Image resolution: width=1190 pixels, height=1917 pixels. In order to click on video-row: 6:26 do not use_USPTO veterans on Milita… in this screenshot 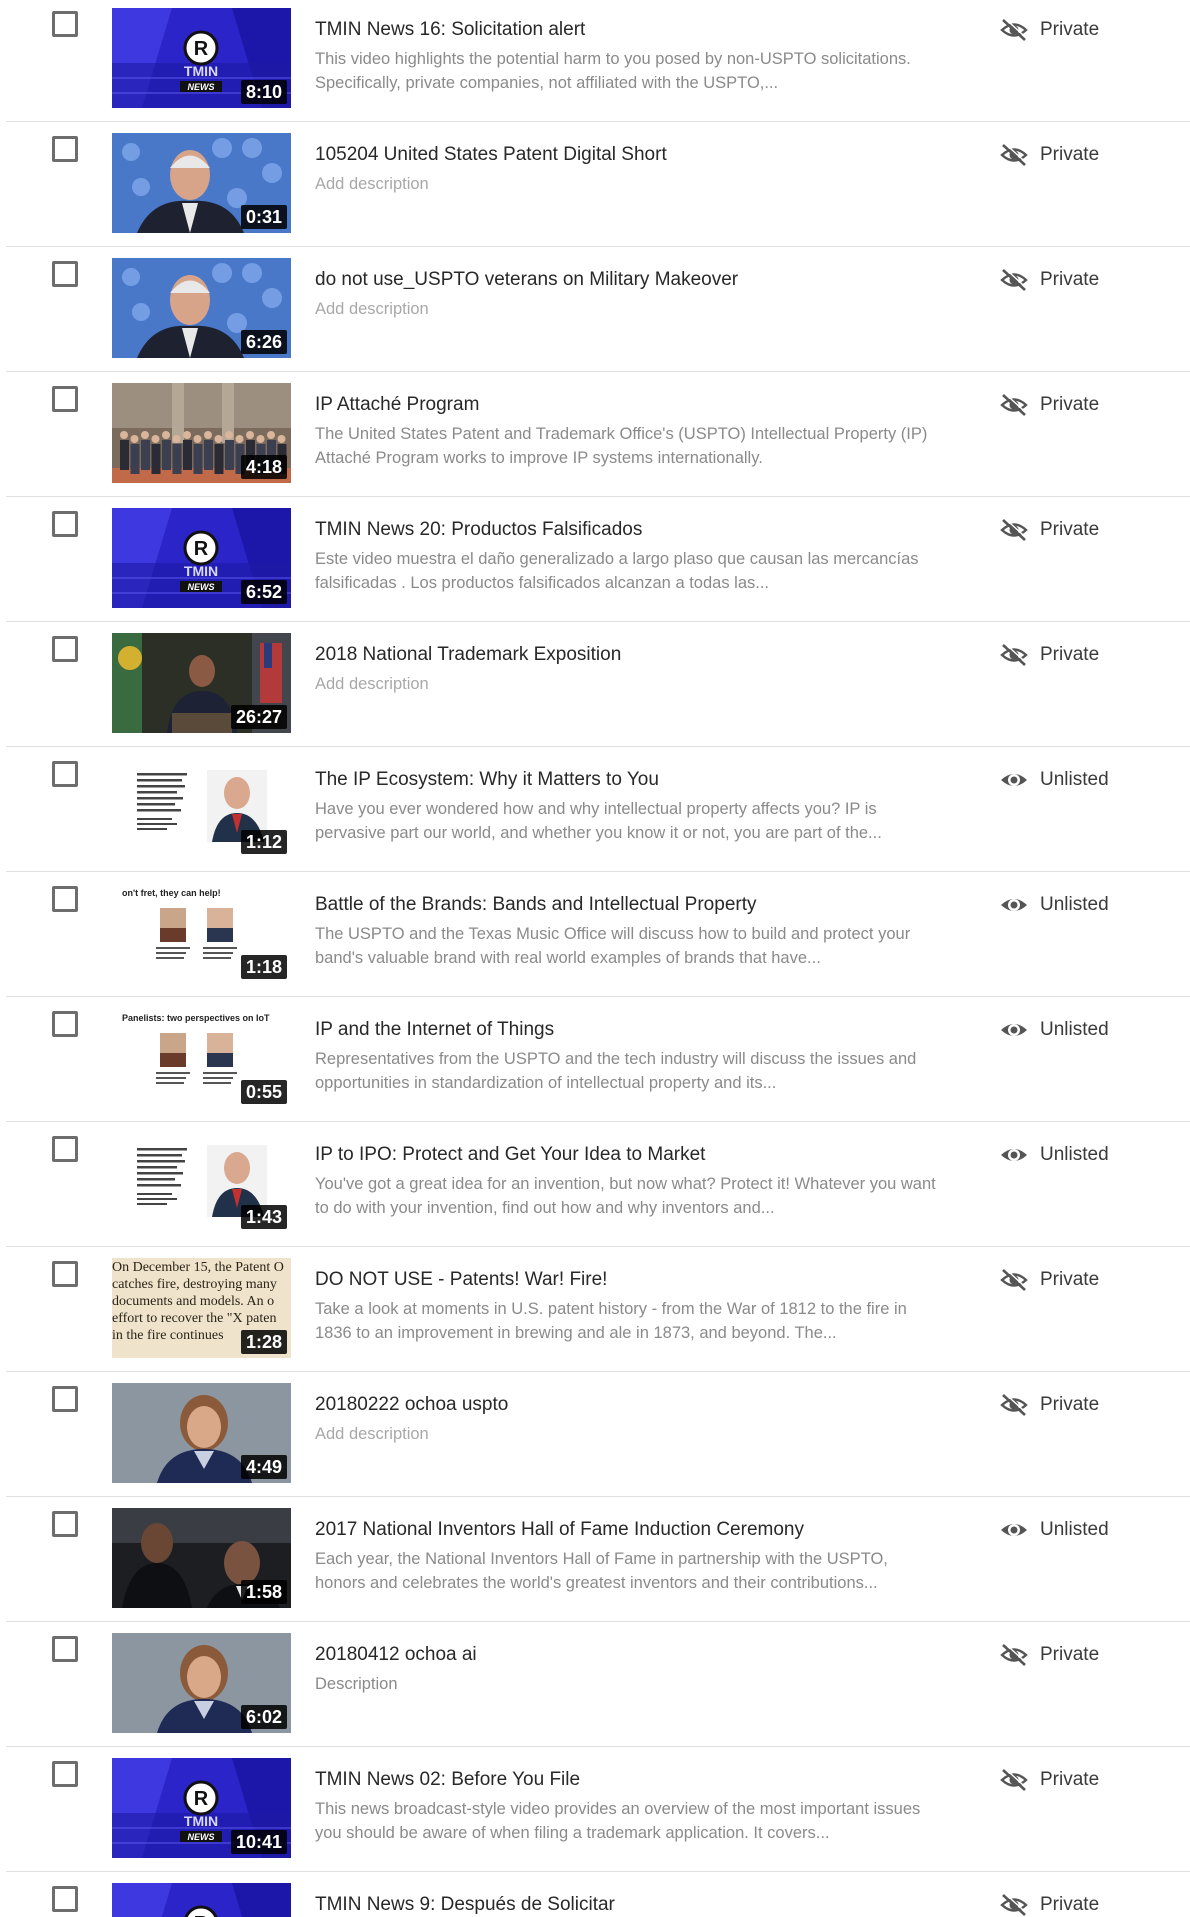, I will do `click(598, 311)`.